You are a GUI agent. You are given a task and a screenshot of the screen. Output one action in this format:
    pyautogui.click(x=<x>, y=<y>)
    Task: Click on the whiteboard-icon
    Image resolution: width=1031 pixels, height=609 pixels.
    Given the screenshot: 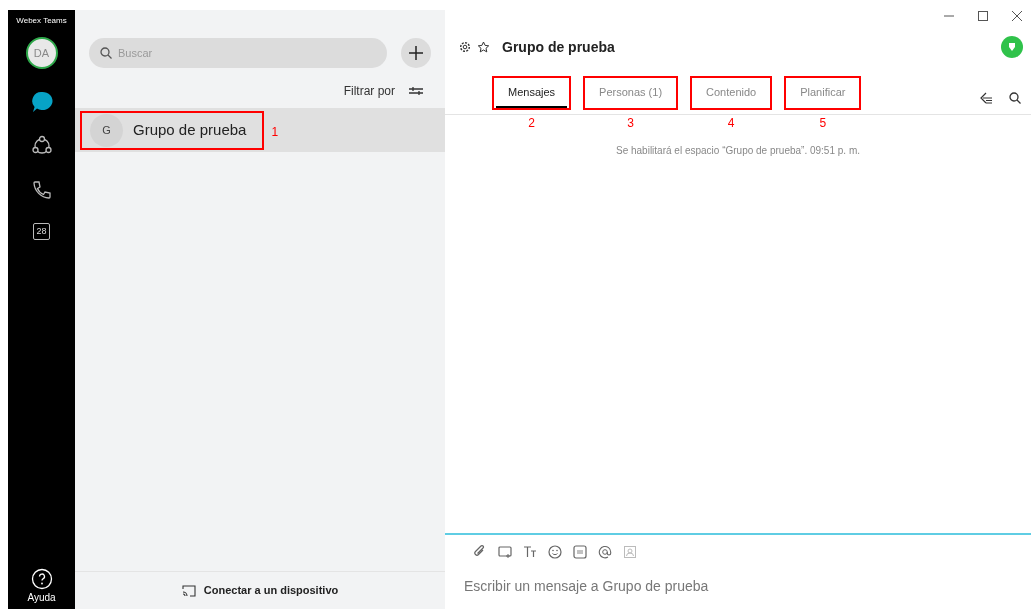 What is the action you would take?
    pyautogui.click(x=505, y=552)
    